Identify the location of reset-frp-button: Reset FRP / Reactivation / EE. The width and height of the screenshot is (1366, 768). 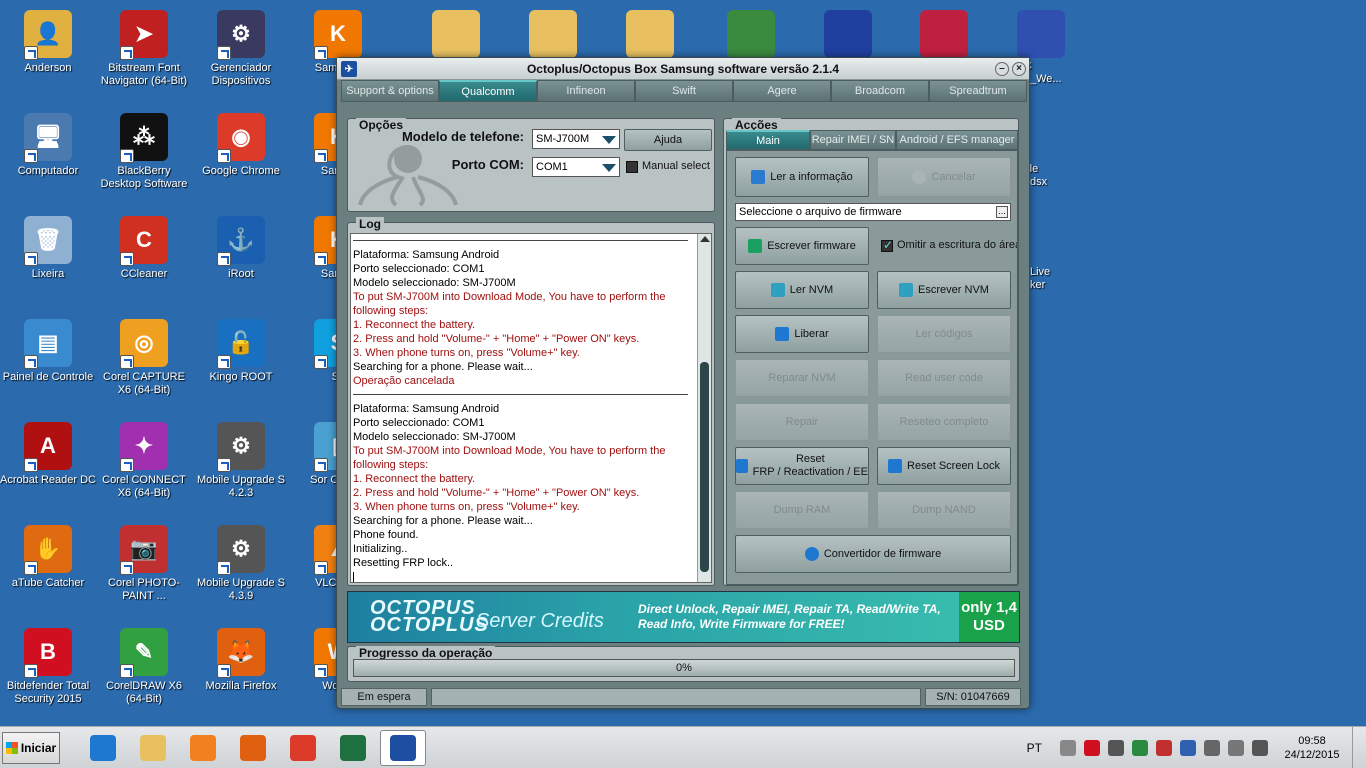
(802, 466).